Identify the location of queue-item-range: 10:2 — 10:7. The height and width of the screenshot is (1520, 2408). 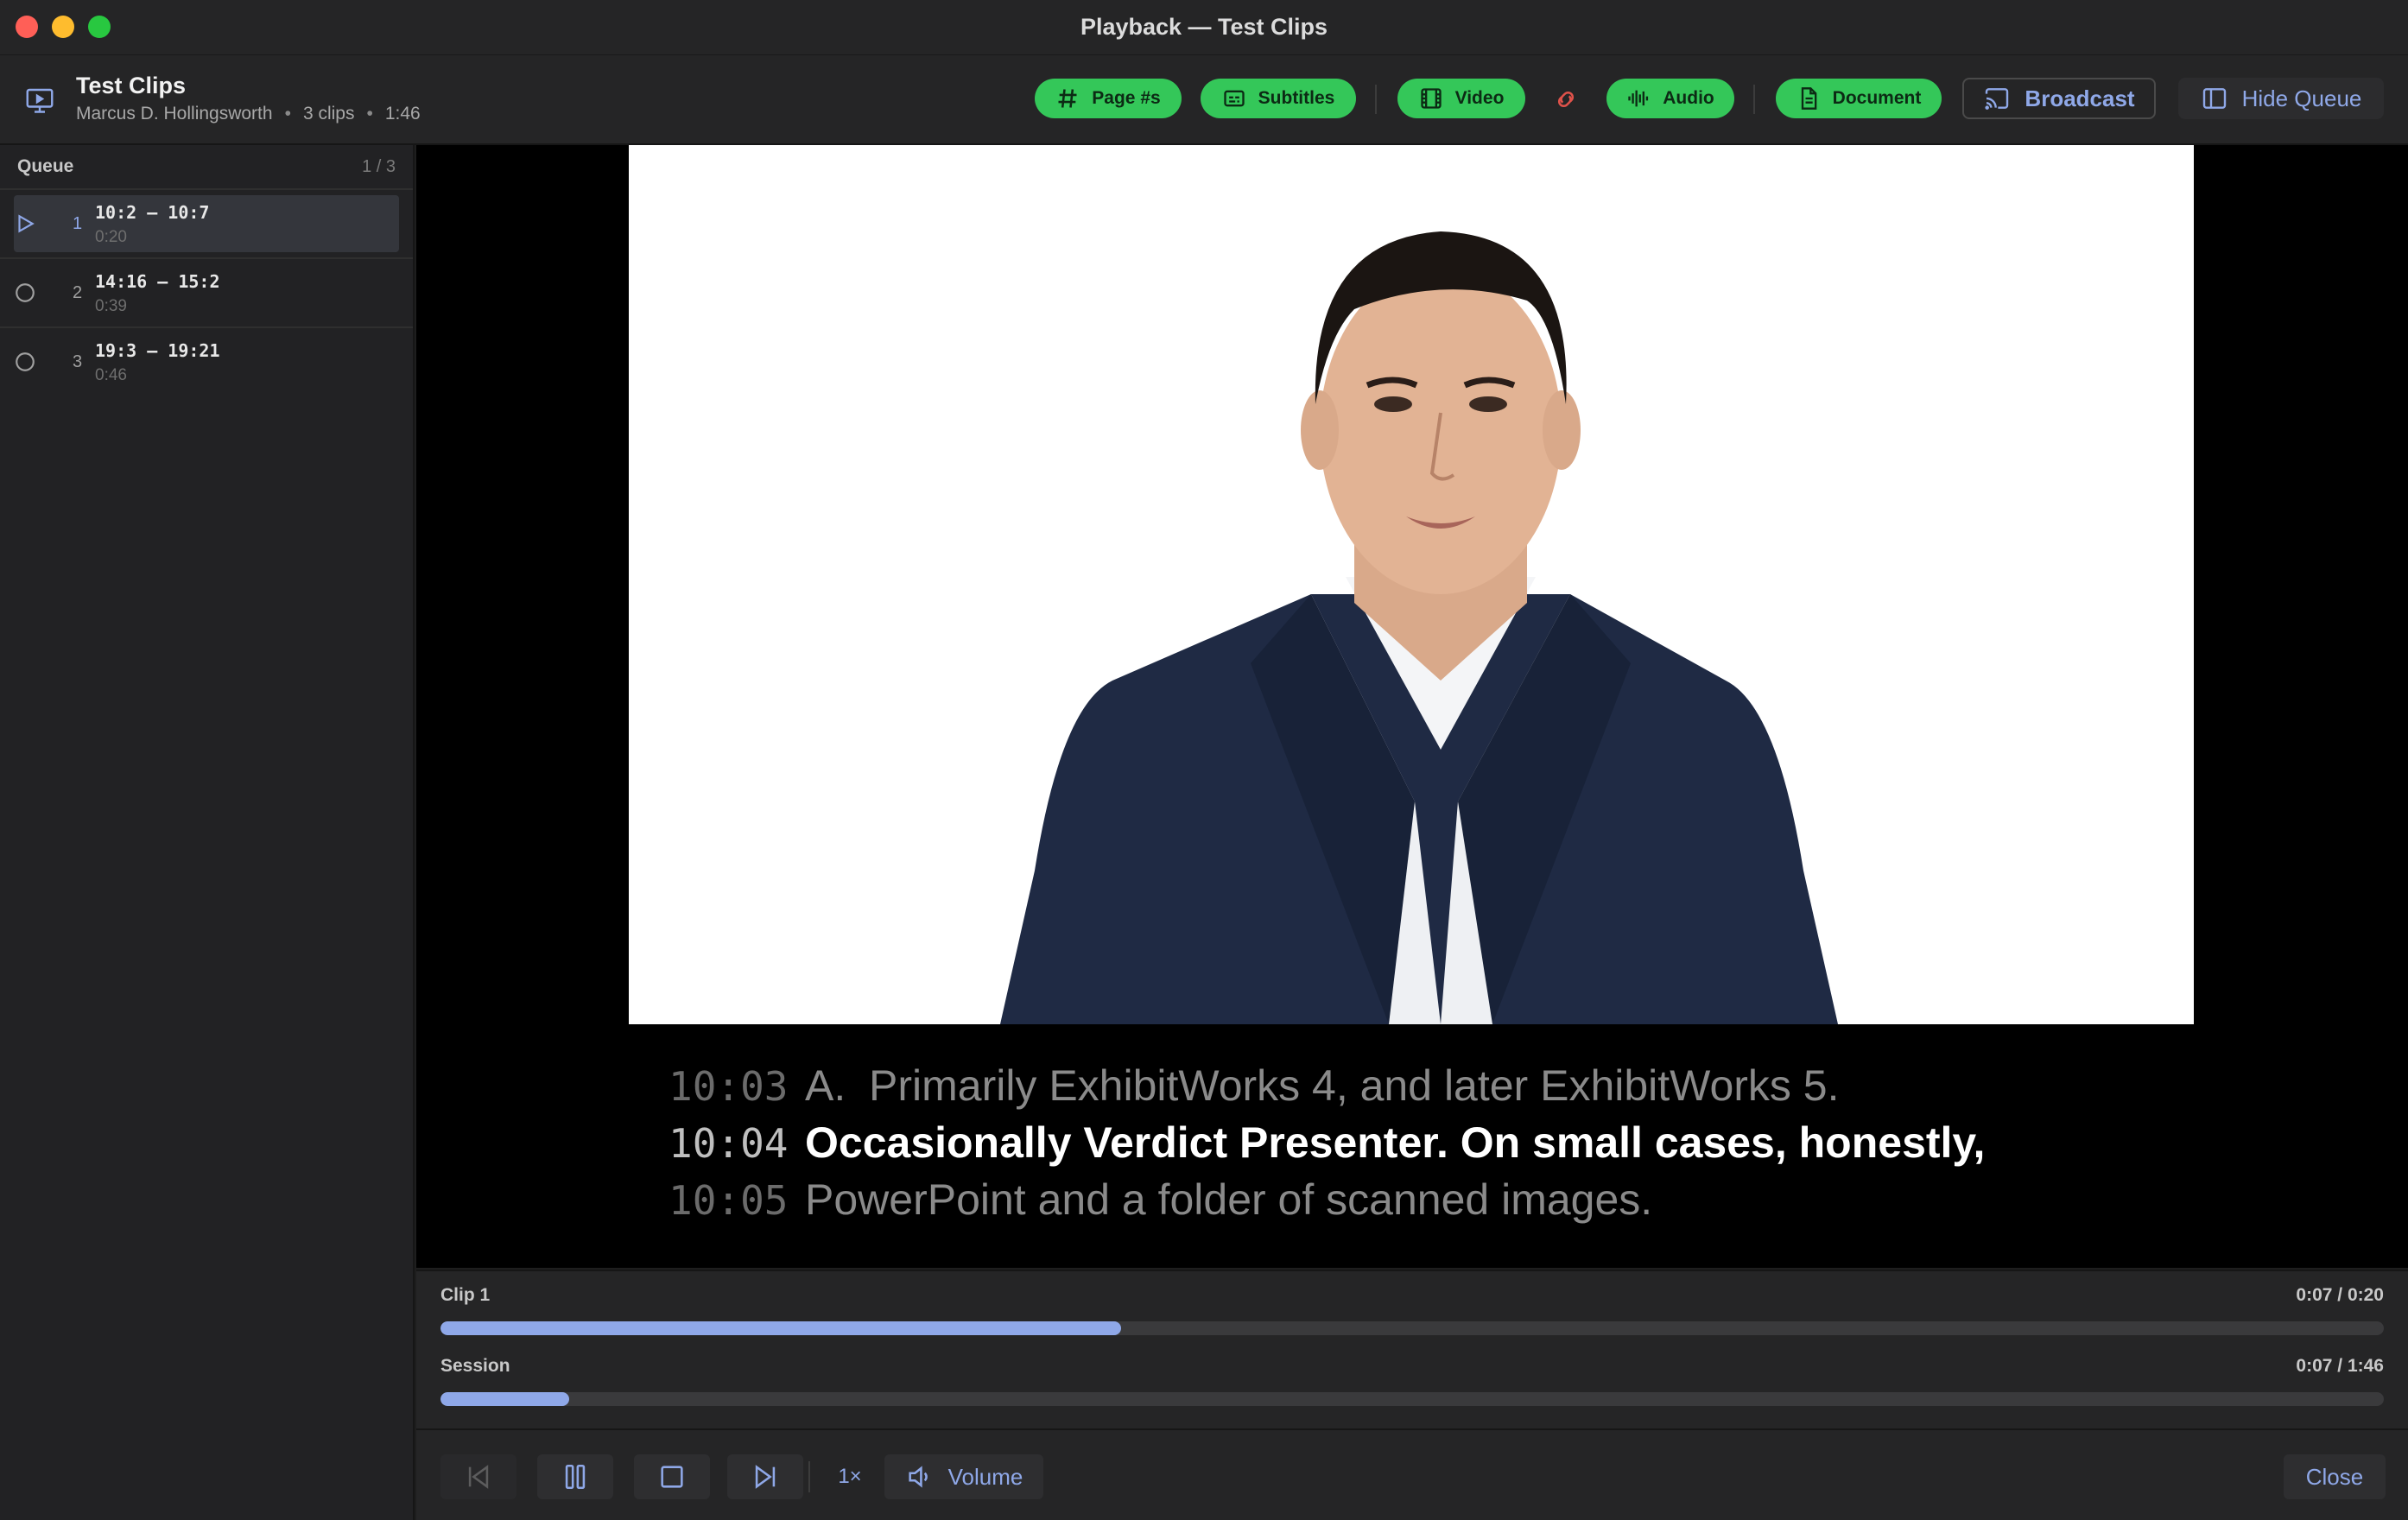
(152, 212).